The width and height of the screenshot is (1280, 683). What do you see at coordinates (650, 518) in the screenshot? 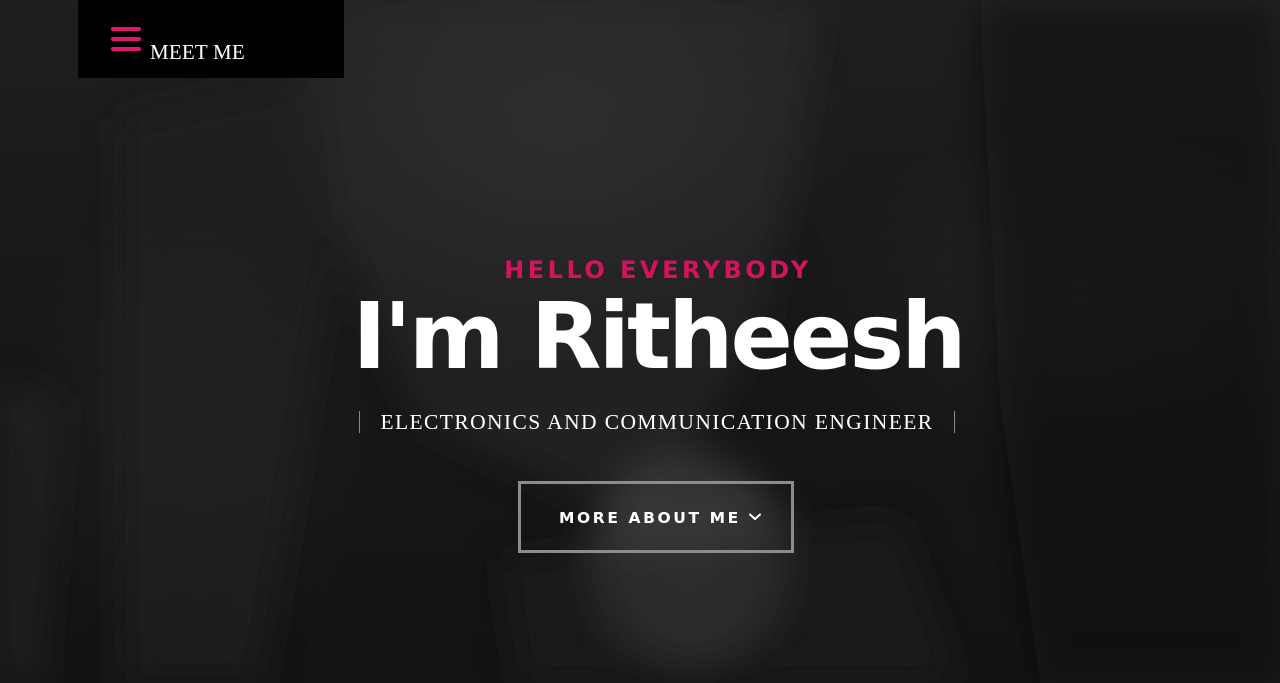
I see `more-about-me-label: MORE ABOUT ME` at bounding box center [650, 518].